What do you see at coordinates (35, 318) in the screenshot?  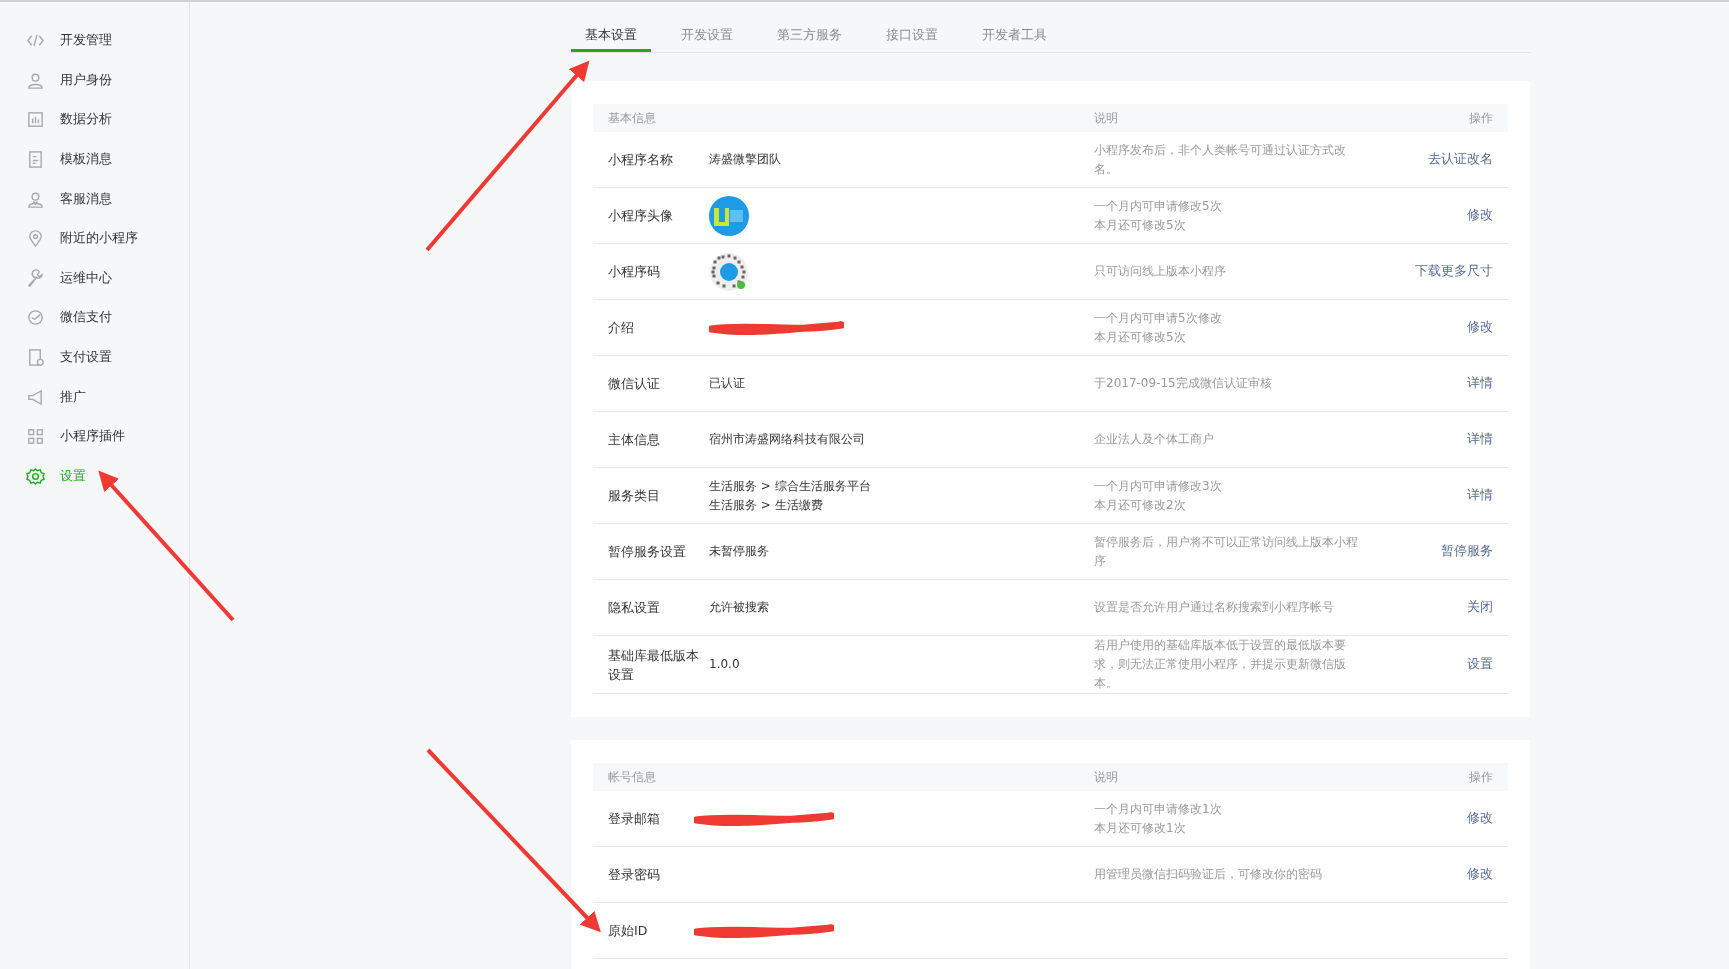 I see `check-circle-icon` at bounding box center [35, 318].